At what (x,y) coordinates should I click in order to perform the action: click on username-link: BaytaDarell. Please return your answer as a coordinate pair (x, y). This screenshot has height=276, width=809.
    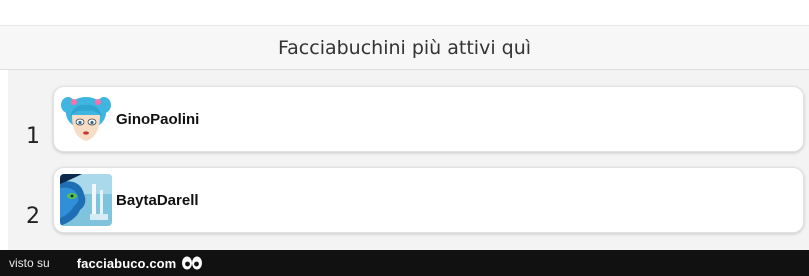
    Looking at the image, I should click on (157, 200).